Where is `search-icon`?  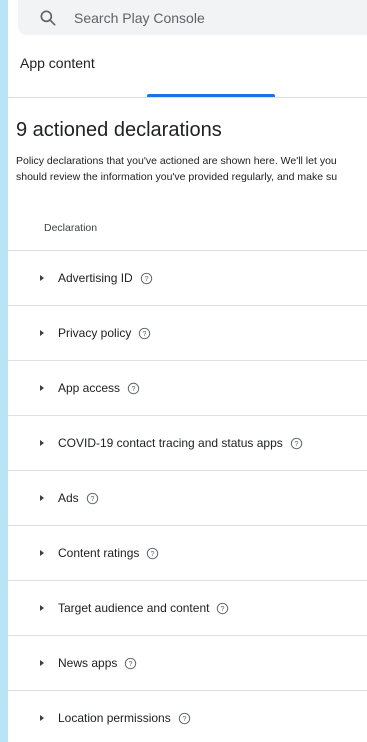 search-icon is located at coordinates (48, 17).